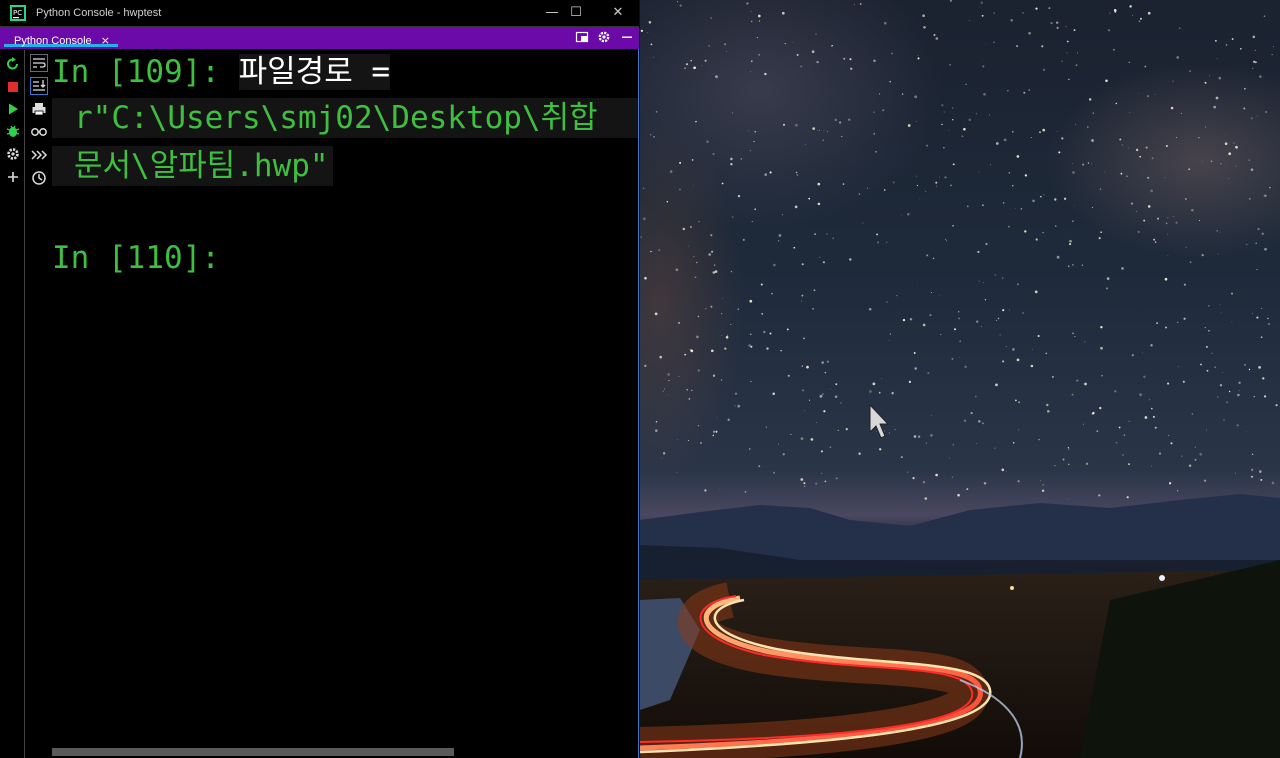  Describe the element at coordinates (39, 63) in the screenshot. I see `soft-wrap-icon` at that location.